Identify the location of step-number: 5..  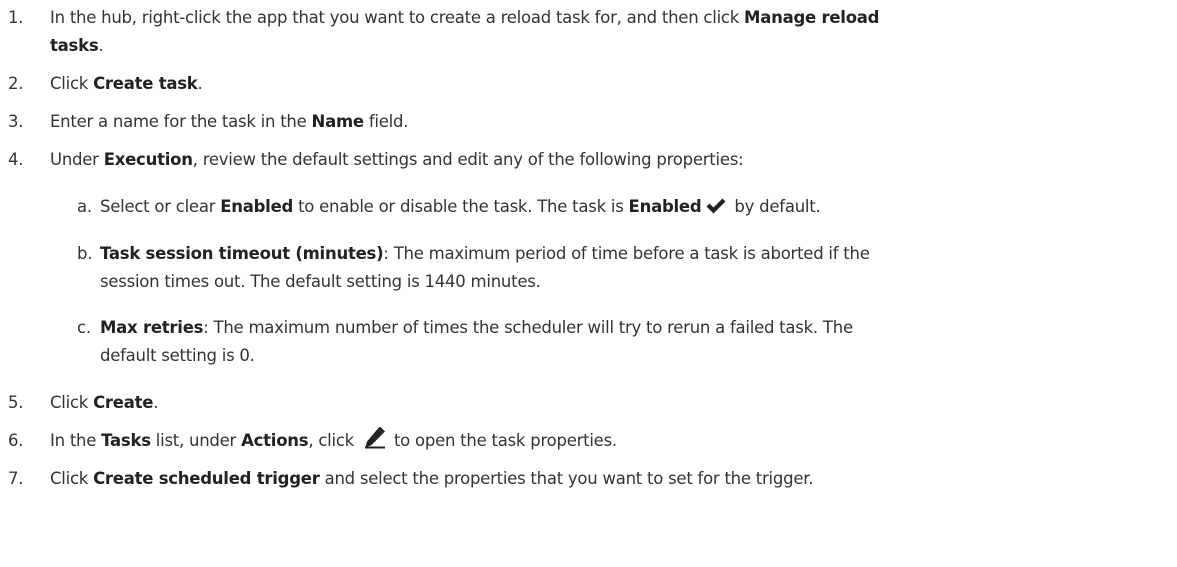
(16, 402).